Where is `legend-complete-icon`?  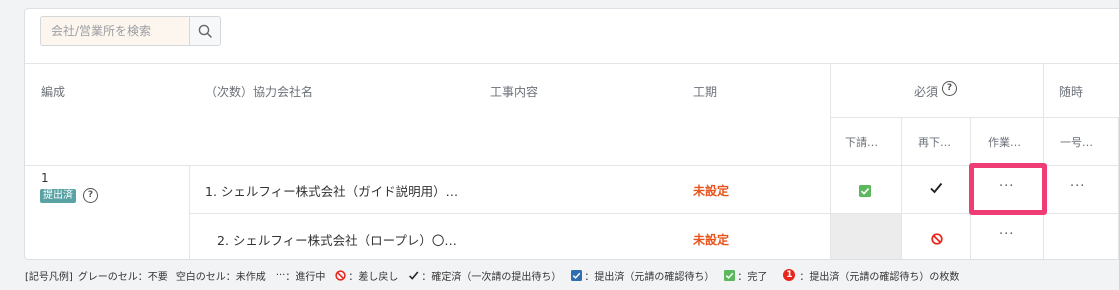 legend-complete-icon is located at coordinates (730, 275).